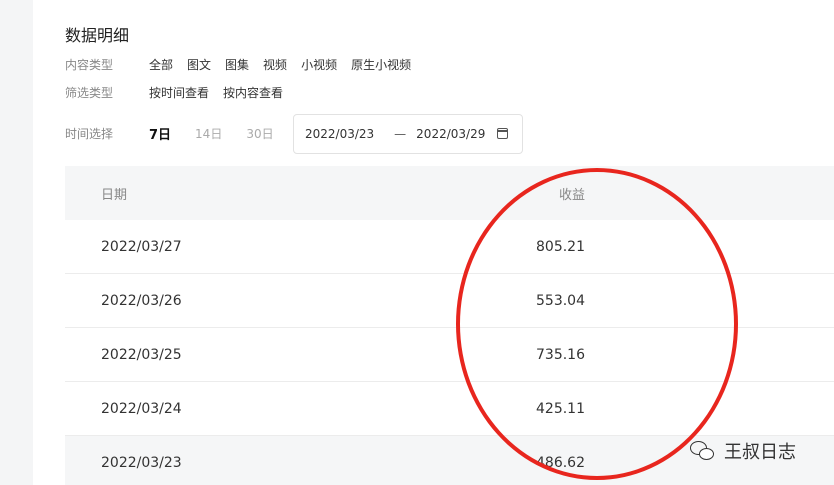  I want to click on content-type-short-video: 小视频, so click(319, 64).